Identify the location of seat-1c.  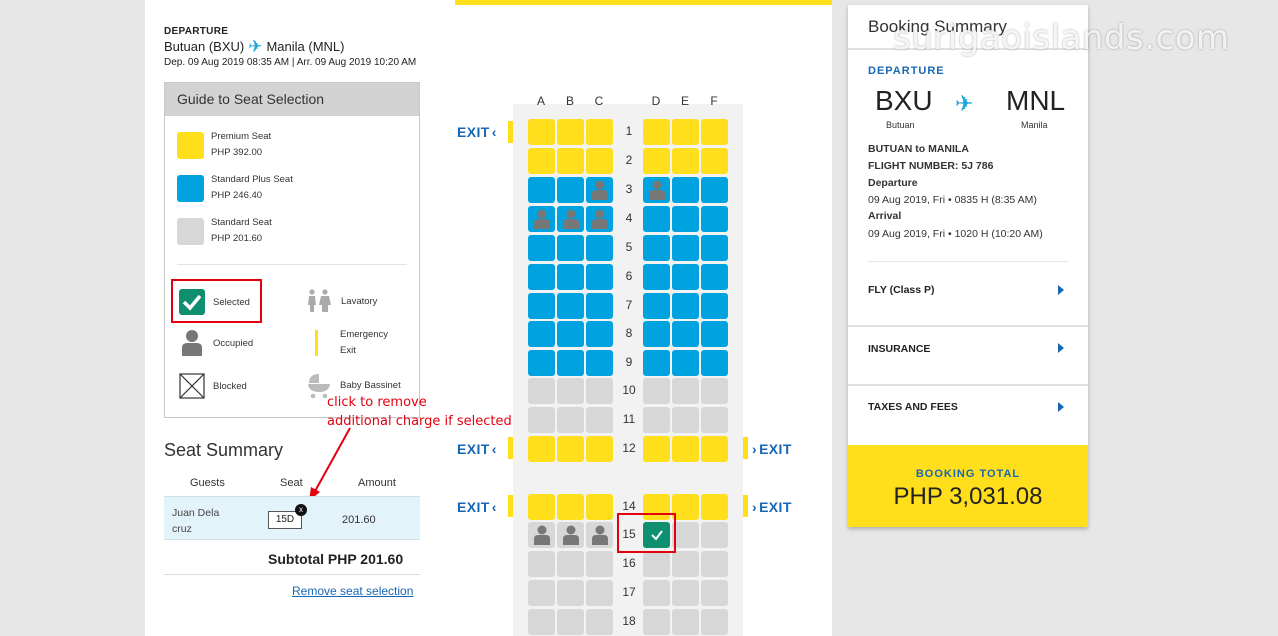
(599, 132).